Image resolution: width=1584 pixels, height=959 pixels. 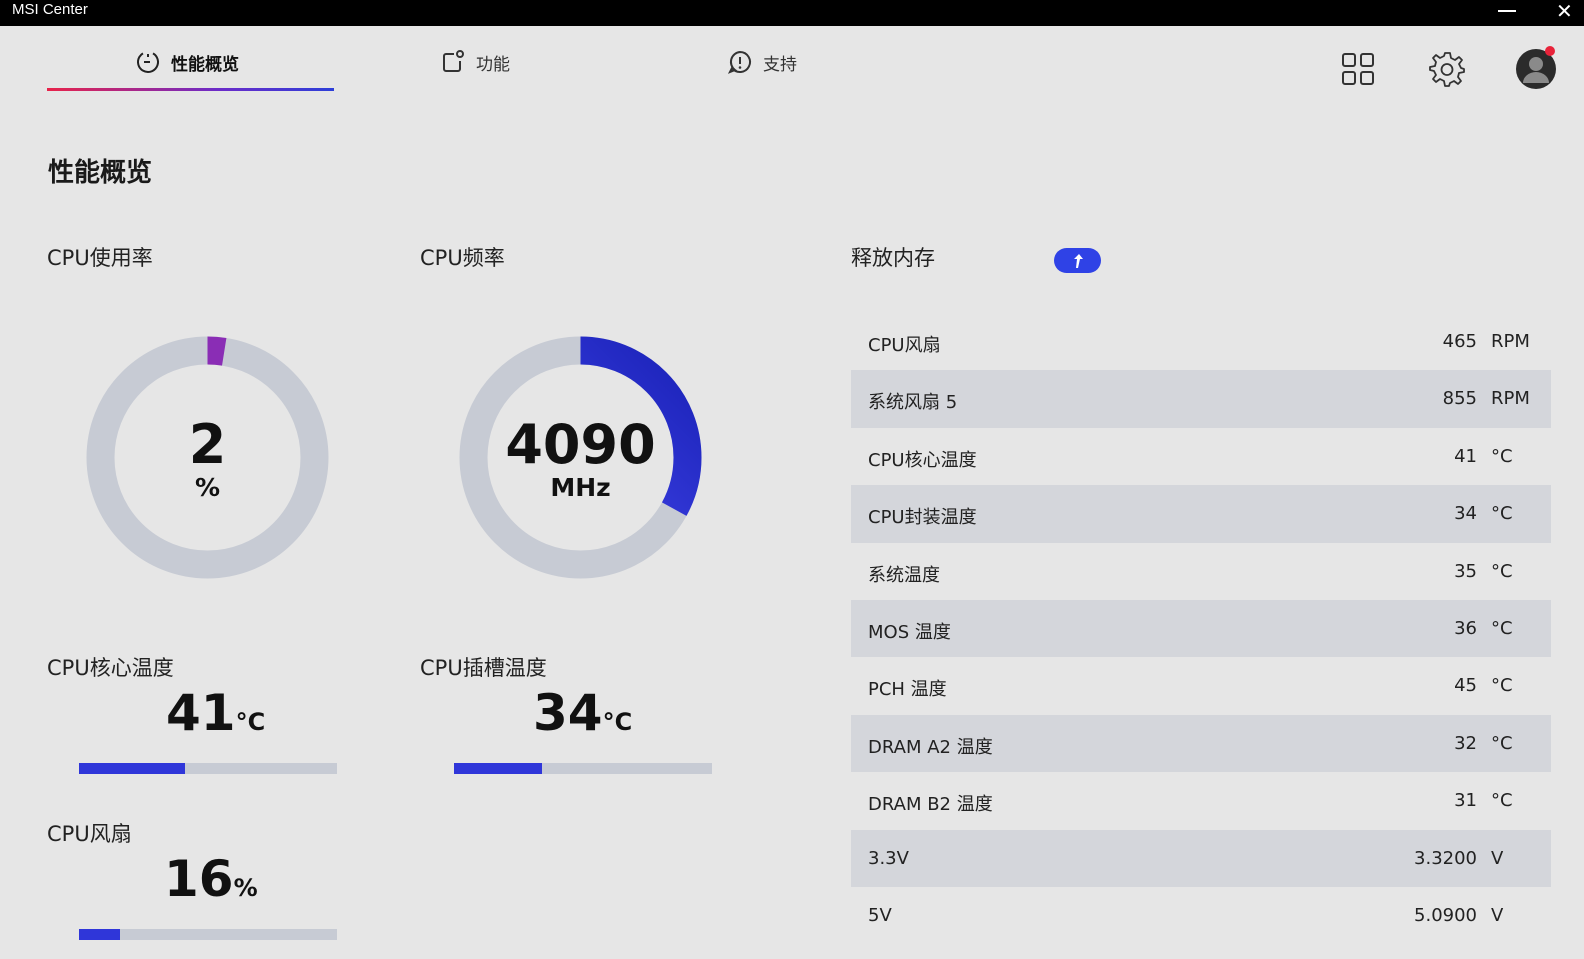 I want to click on sensor-name: 系统温度, so click(x=904, y=575).